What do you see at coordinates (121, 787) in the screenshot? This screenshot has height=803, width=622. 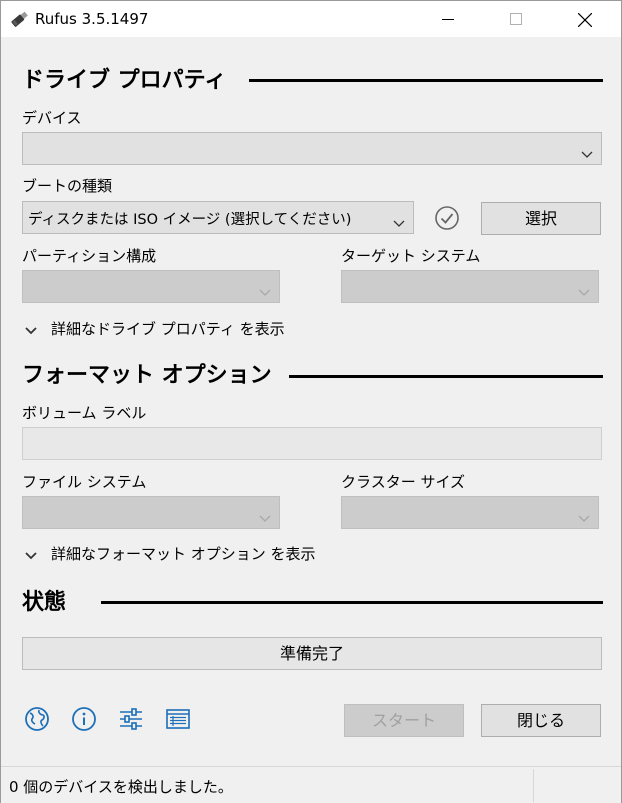 I see `status-bar-message: 0 個のデバイスを検出しました。` at bounding box center [121, 787].